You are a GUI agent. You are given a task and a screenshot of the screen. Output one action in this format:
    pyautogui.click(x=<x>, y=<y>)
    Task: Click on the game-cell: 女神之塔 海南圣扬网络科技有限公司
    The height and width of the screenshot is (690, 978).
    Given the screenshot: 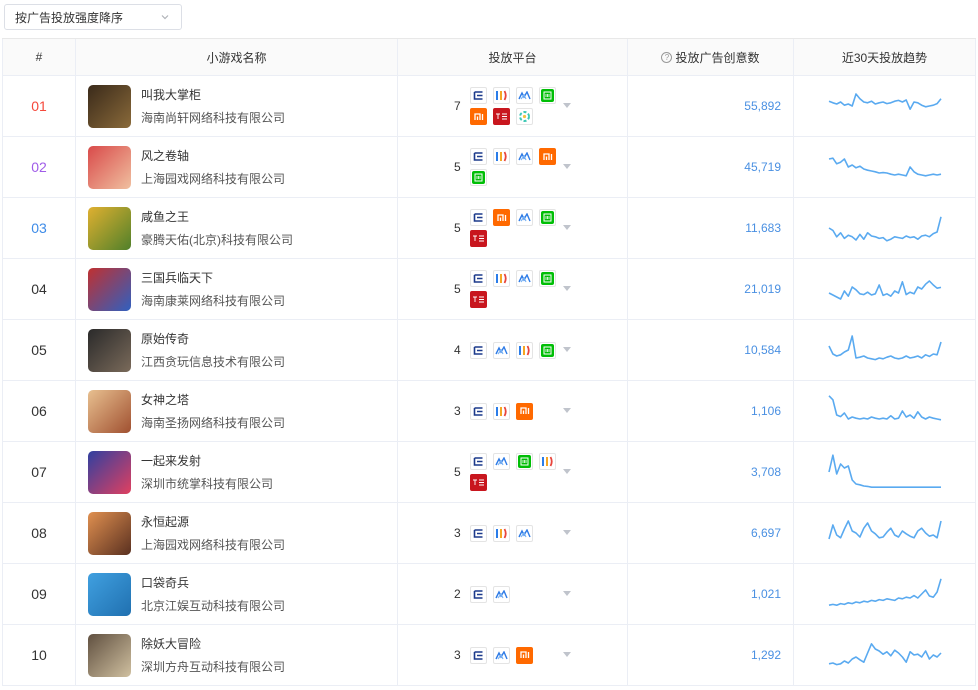 What is the action you would take?
    pyautogui.click(x=237, y=411)
    